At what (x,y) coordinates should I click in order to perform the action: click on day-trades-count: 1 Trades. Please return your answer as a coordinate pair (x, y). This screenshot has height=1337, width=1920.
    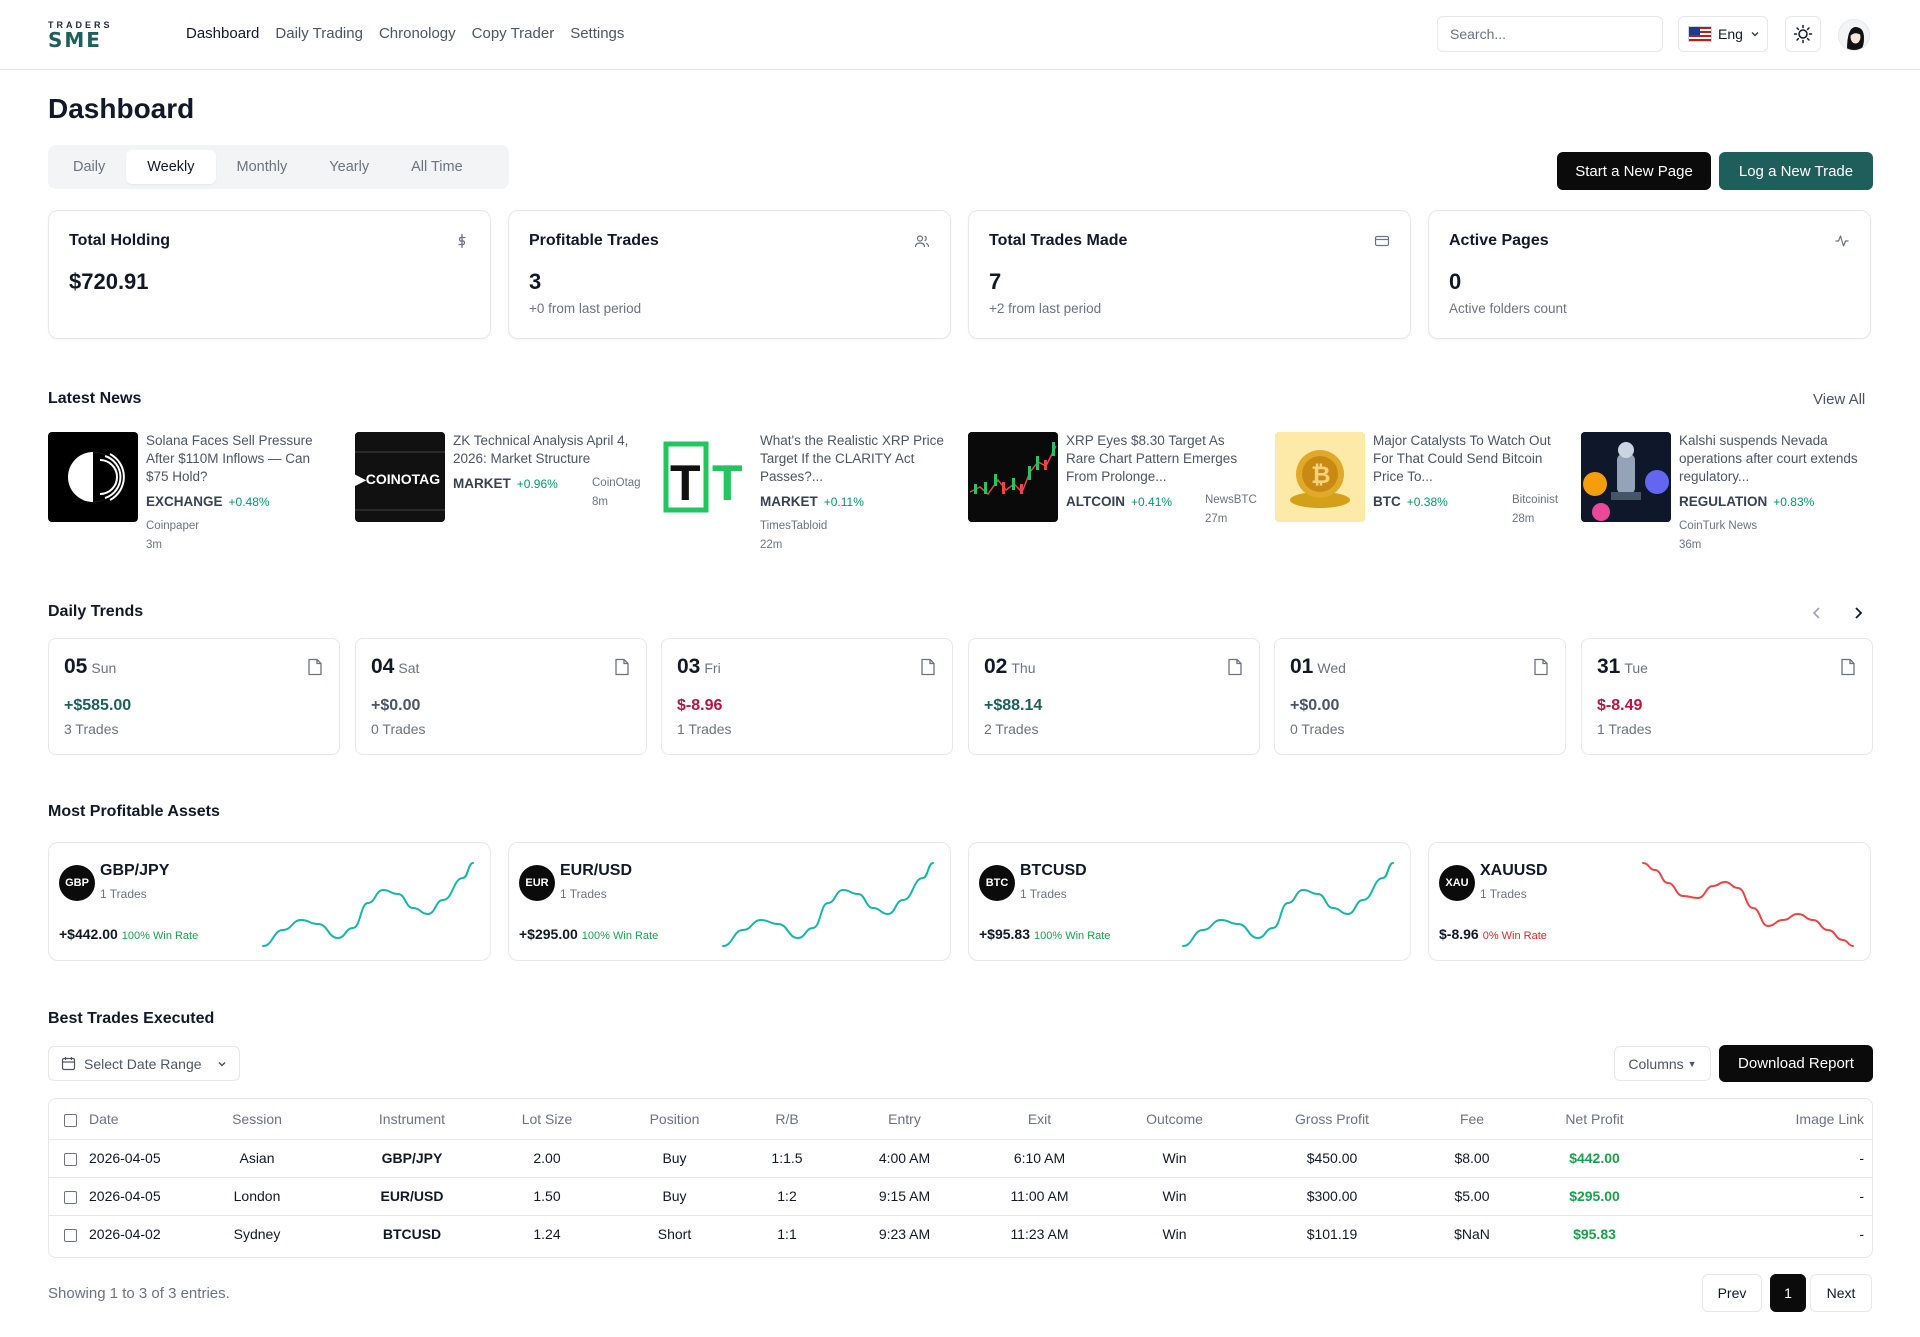
    Looking at the image, I should click on (1624, 729).